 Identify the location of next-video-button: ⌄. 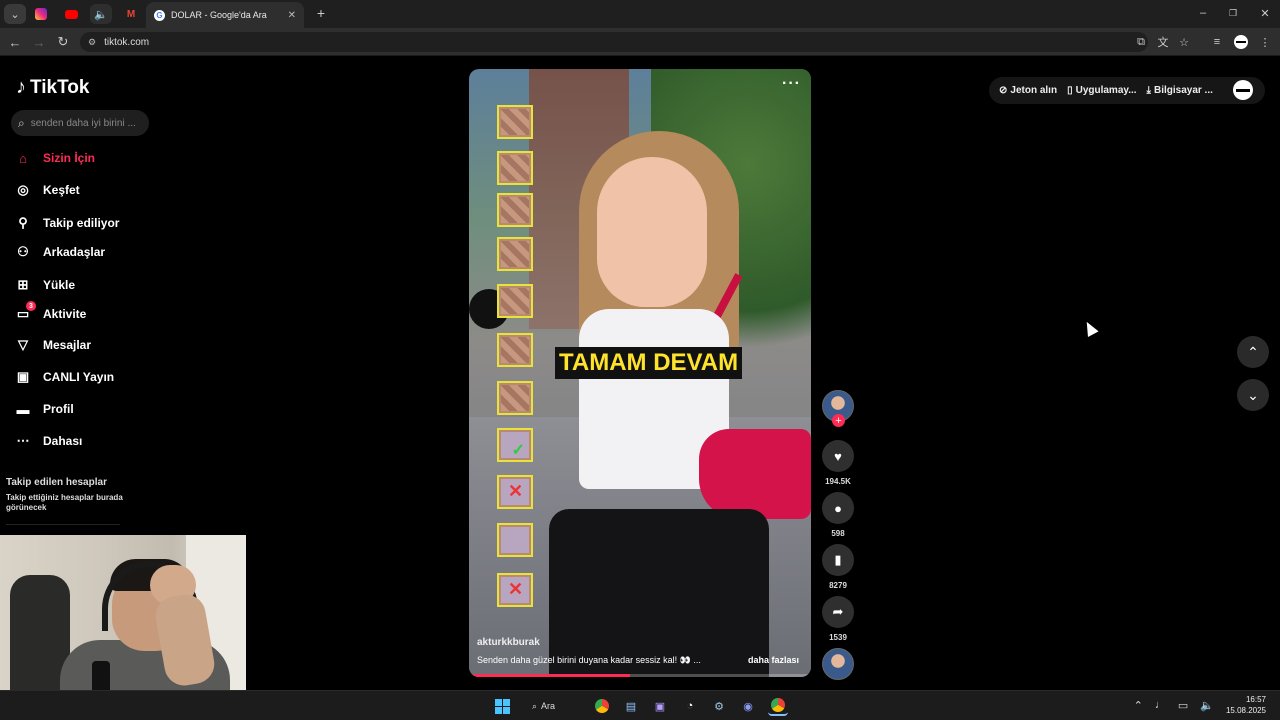
(1253, 395).